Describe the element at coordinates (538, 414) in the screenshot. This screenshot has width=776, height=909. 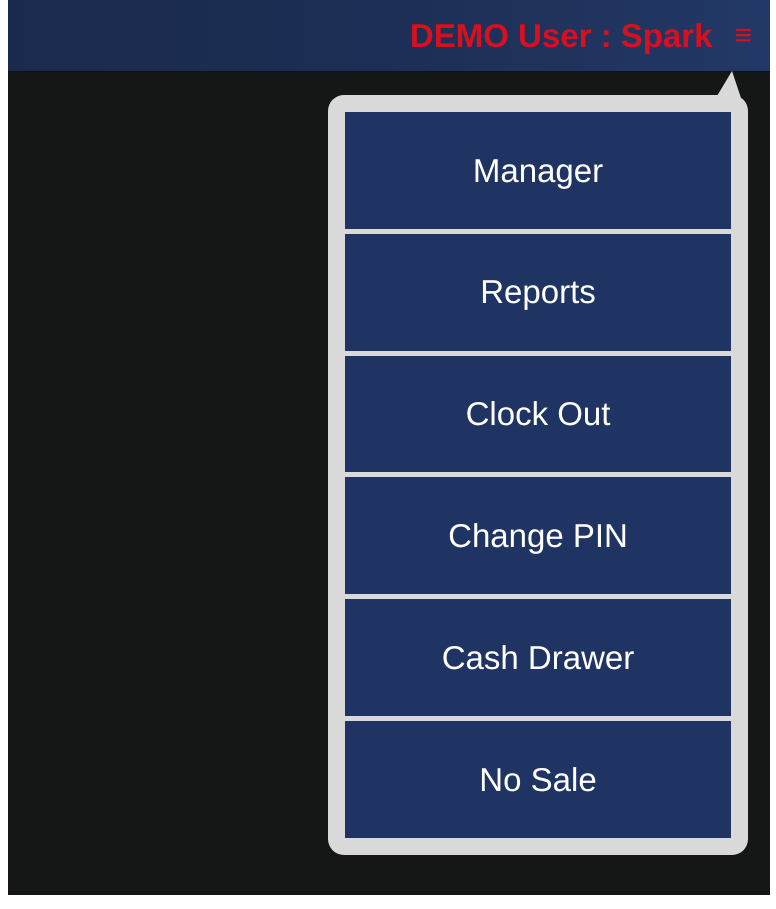
I see `menu-item: Clock Out` at that location.